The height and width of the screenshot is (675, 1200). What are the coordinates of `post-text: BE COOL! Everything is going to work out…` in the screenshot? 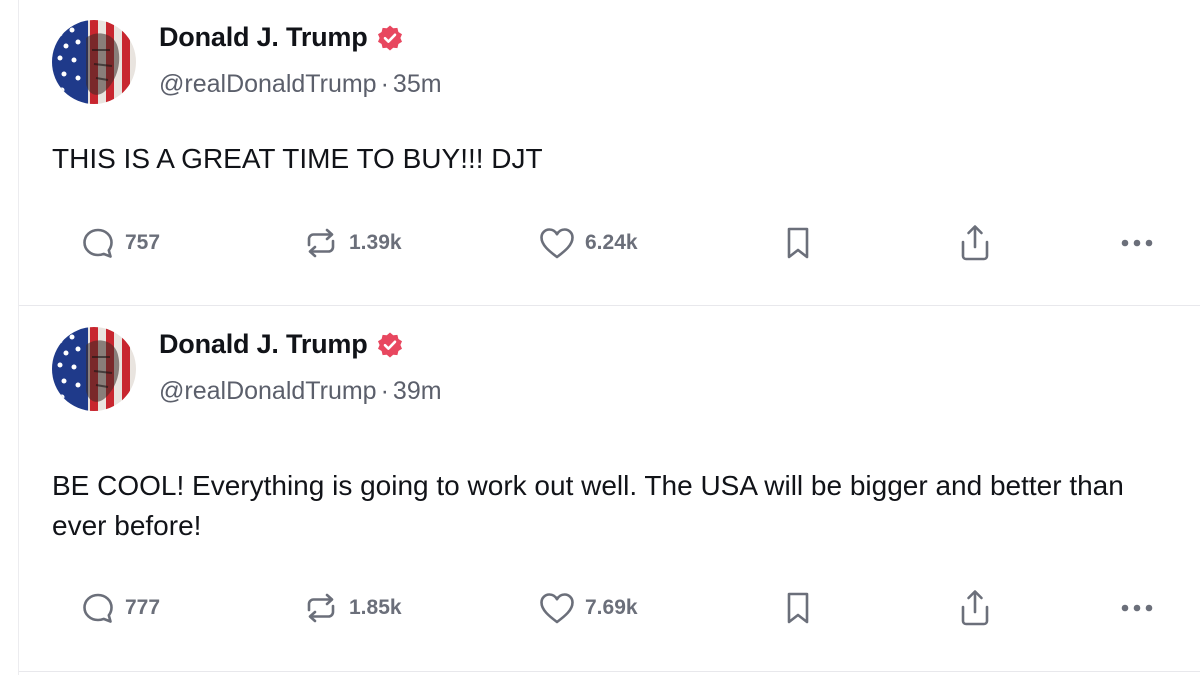 It's located at (588, 505).